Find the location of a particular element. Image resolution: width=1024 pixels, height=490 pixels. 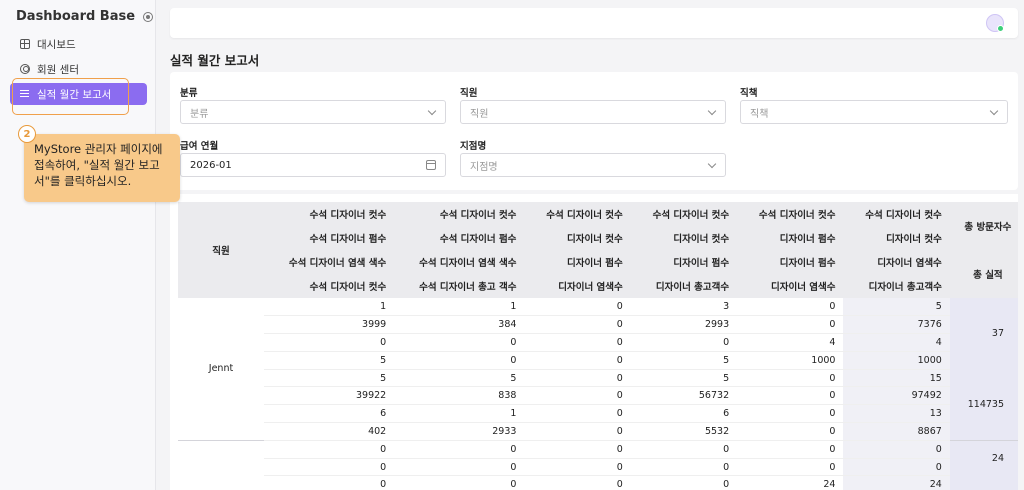

table-row: Jennt 1 1 0 3 0 5 37 is located at coordinates (598, 336).